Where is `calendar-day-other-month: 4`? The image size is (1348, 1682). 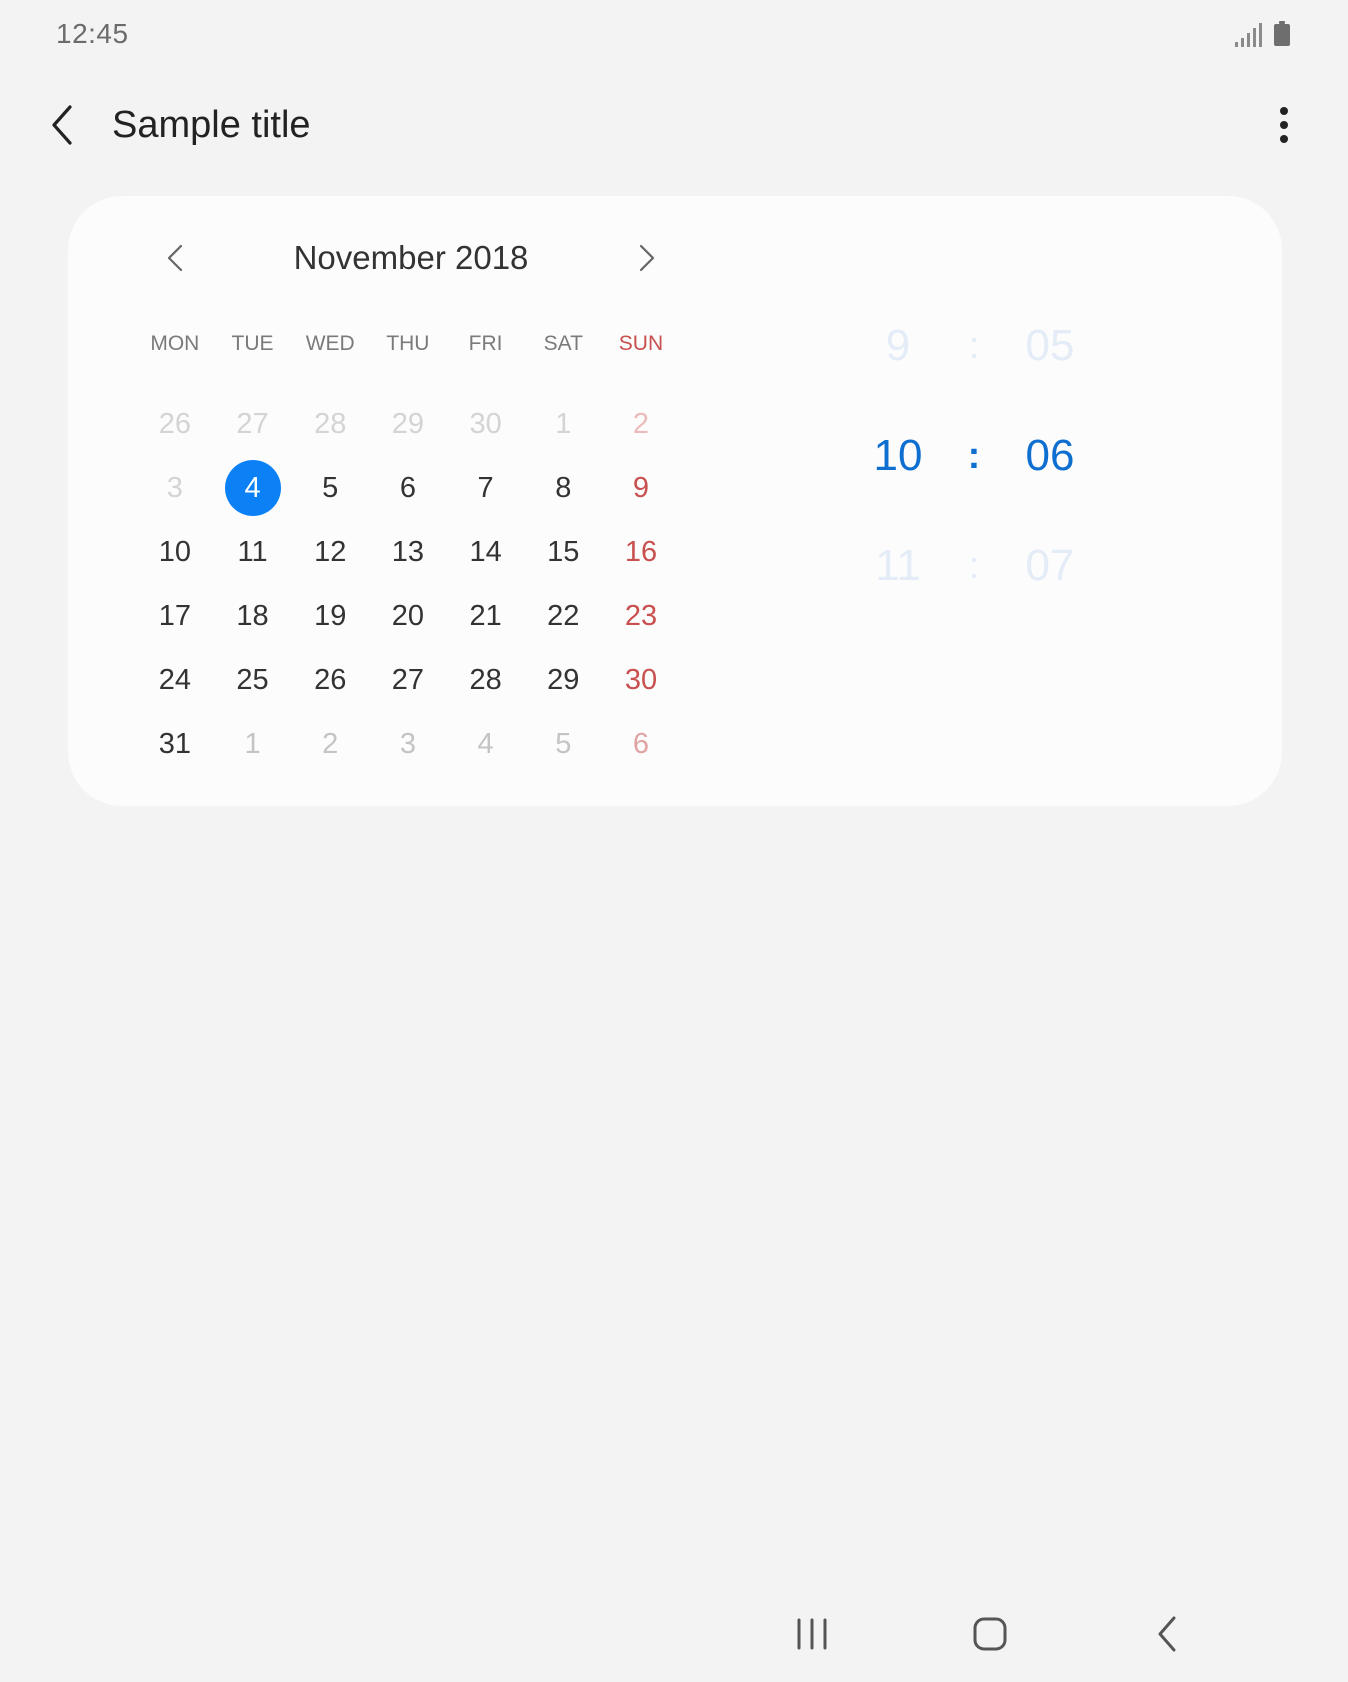 calendar-day-other-month: 4 is located at coordinates (486, 744).